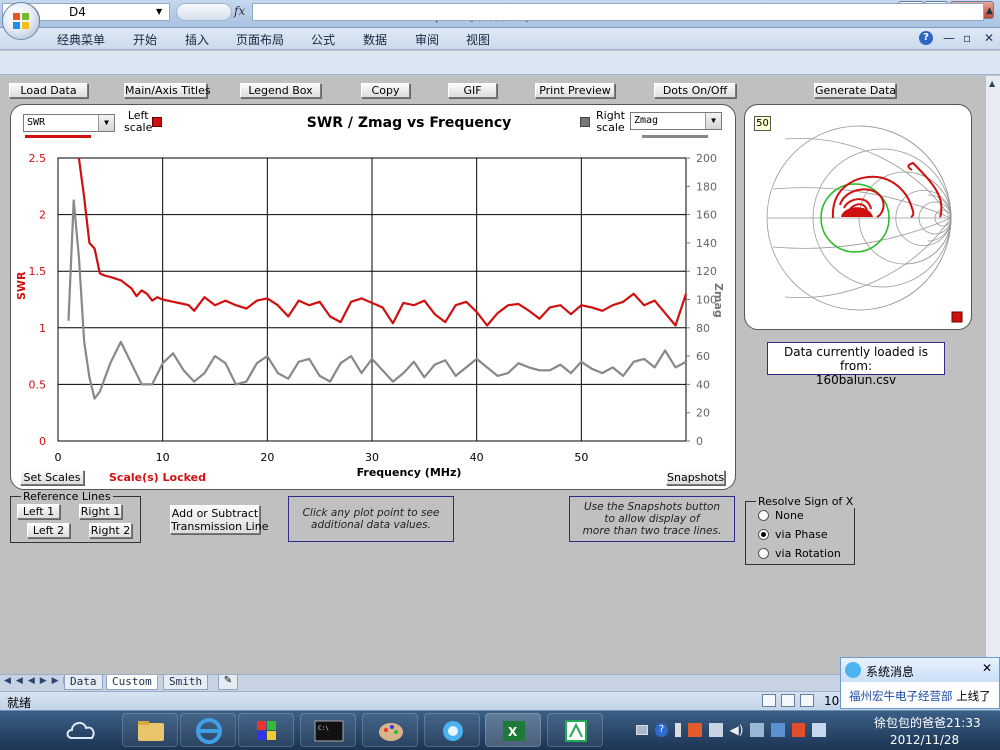  What do you see at coordinates (48, 530) in the screenshot?
I see `left2-button: Left 2` at bounding box center [48, 530].